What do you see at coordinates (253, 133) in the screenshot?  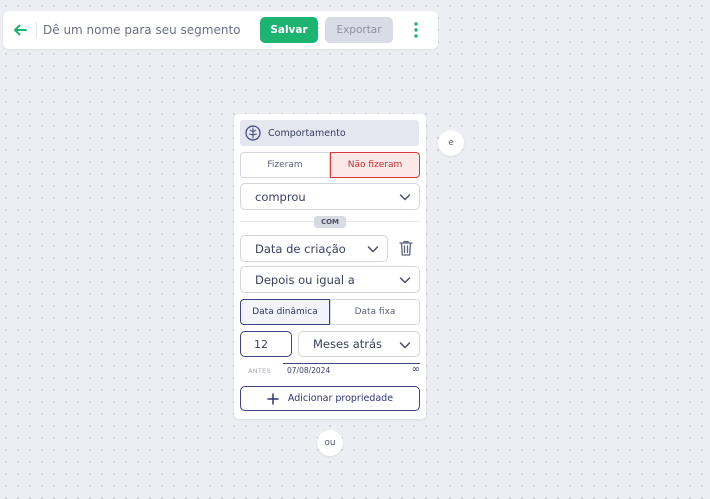 I see `brain-icon` at bounding box center [253, 133].